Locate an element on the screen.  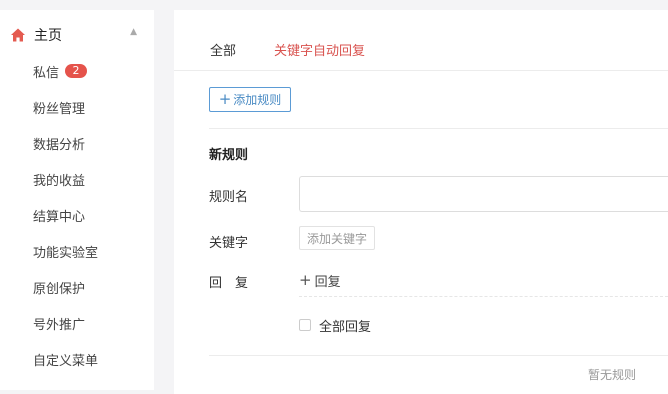
sidebar-item-promotion: 号外推广 is located at coordinates (59, 323).